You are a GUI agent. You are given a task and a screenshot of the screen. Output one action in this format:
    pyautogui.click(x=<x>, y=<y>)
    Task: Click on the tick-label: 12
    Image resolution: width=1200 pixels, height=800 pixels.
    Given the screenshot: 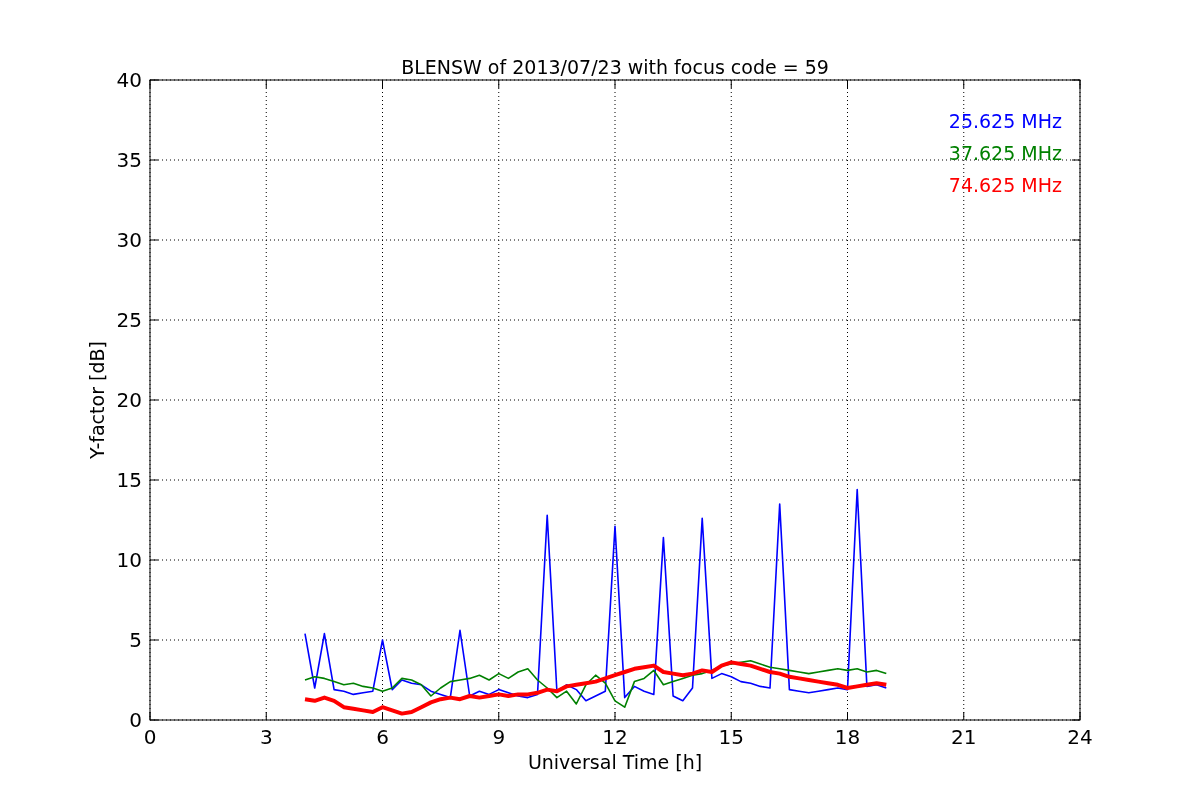 What is the action you would take?
    pyautogui.click(x=615, y=737)
    